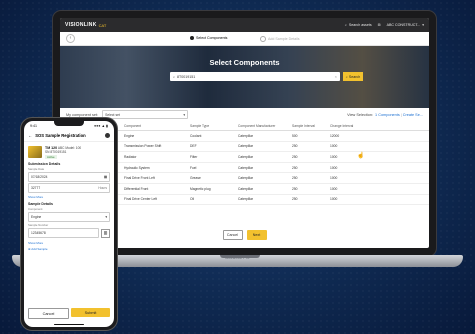  I want to click on view-selection-label: View Selection:, so click(360, 114).